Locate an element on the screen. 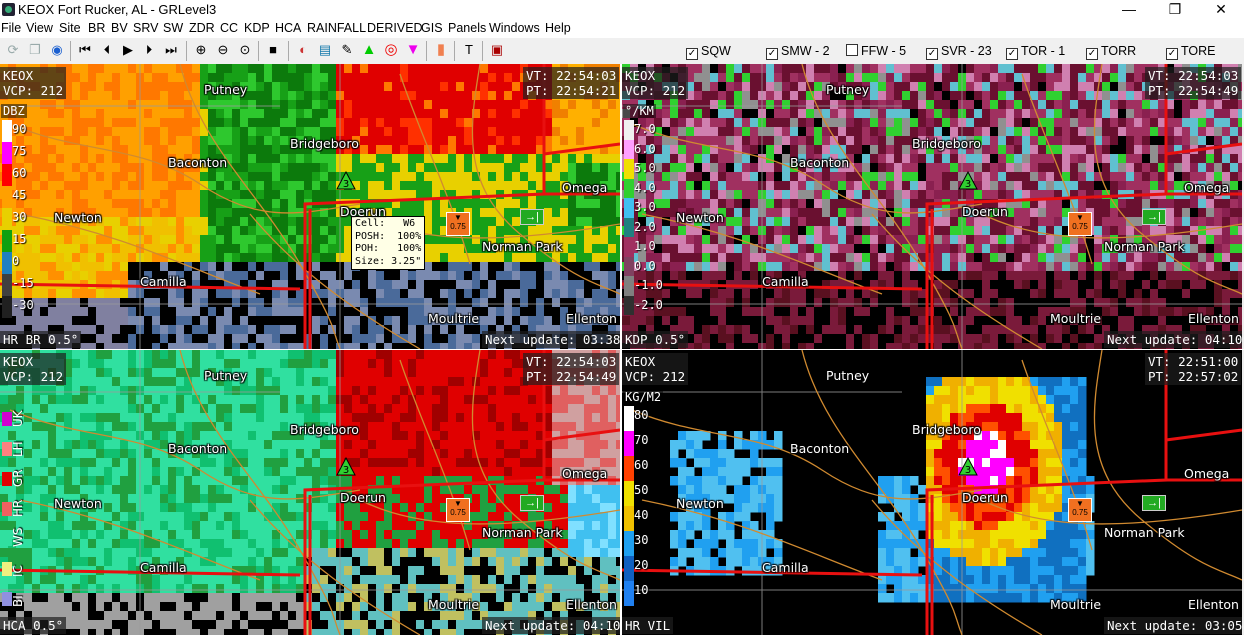 Image resolution: width=1244 pixels, height=635 pixels. last-frame-icon: ⏭ is located at coordinates (171, 50).